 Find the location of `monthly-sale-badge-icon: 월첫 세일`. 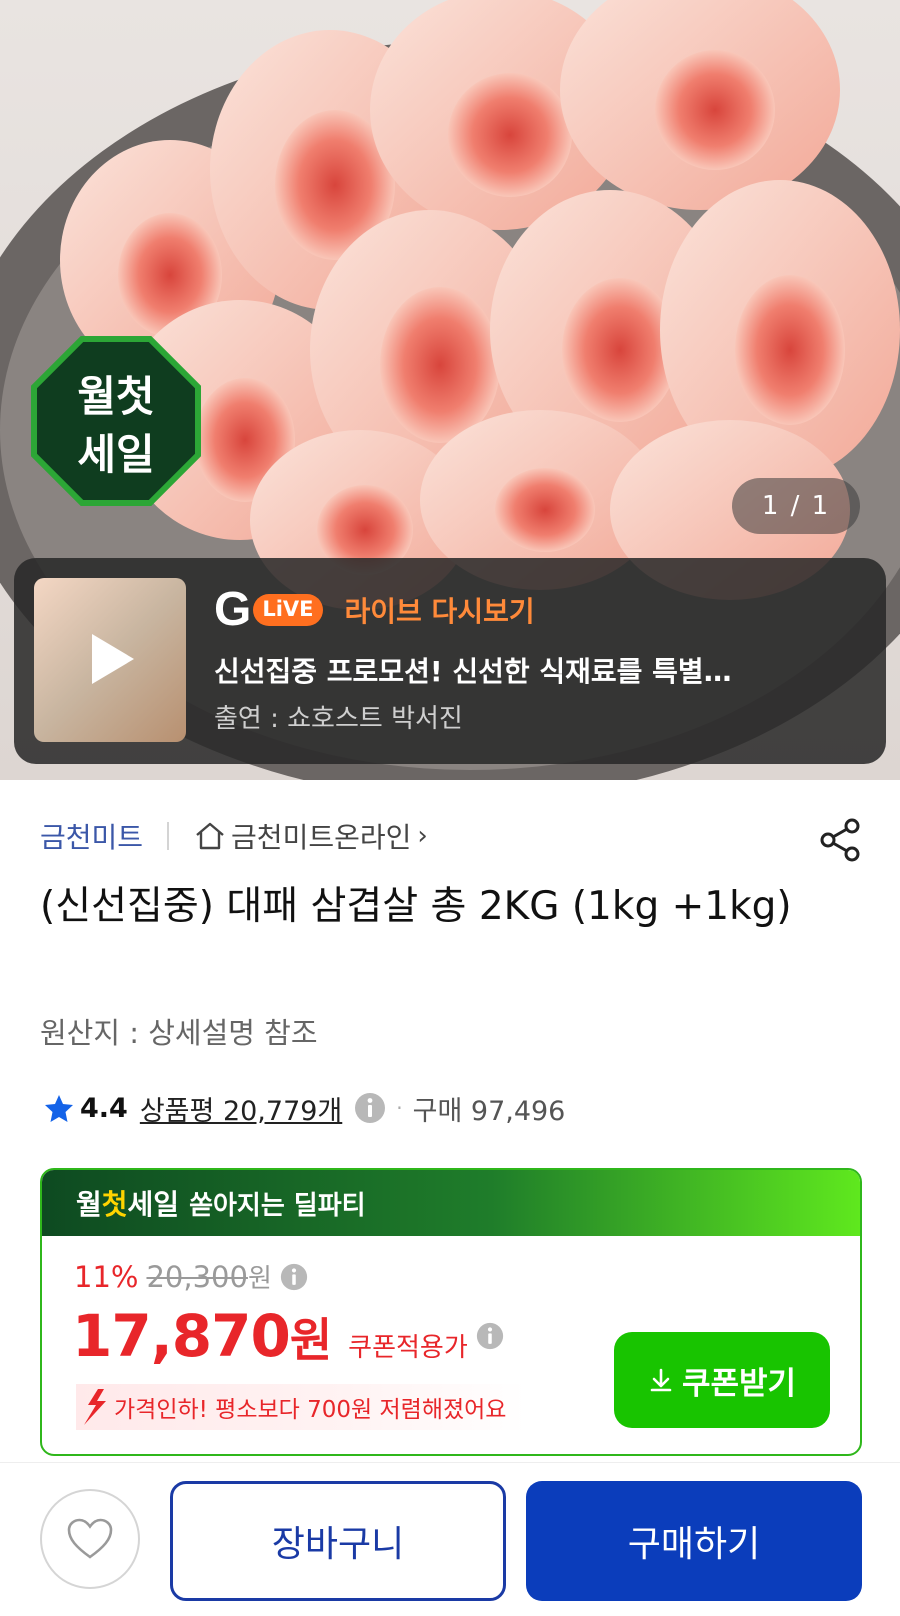

monthly-sale-badge-icon: 월첫 세일 is located at coordinates (116, 421).